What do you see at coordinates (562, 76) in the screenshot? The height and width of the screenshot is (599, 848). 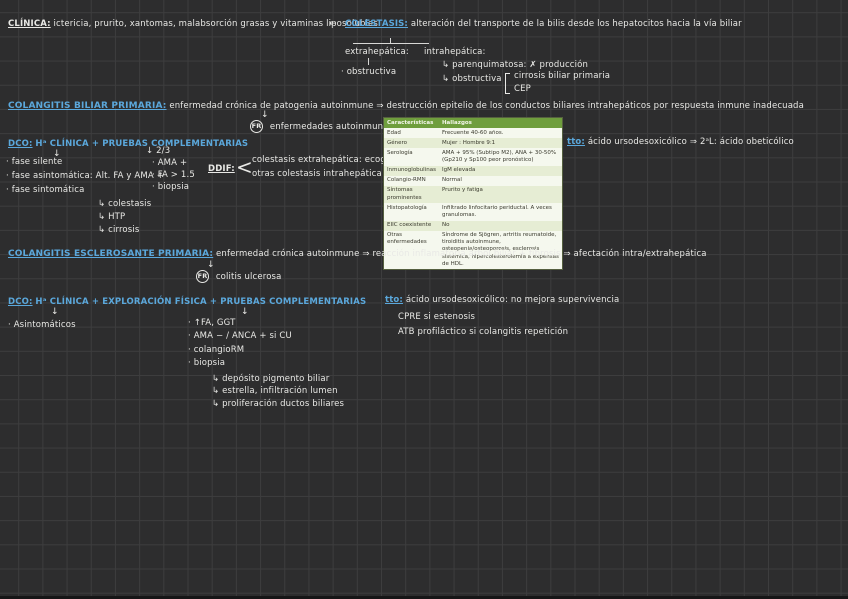 I see `intrahepatica-option1: cirrosis biliar primaria` at bounding box center [562, 76].